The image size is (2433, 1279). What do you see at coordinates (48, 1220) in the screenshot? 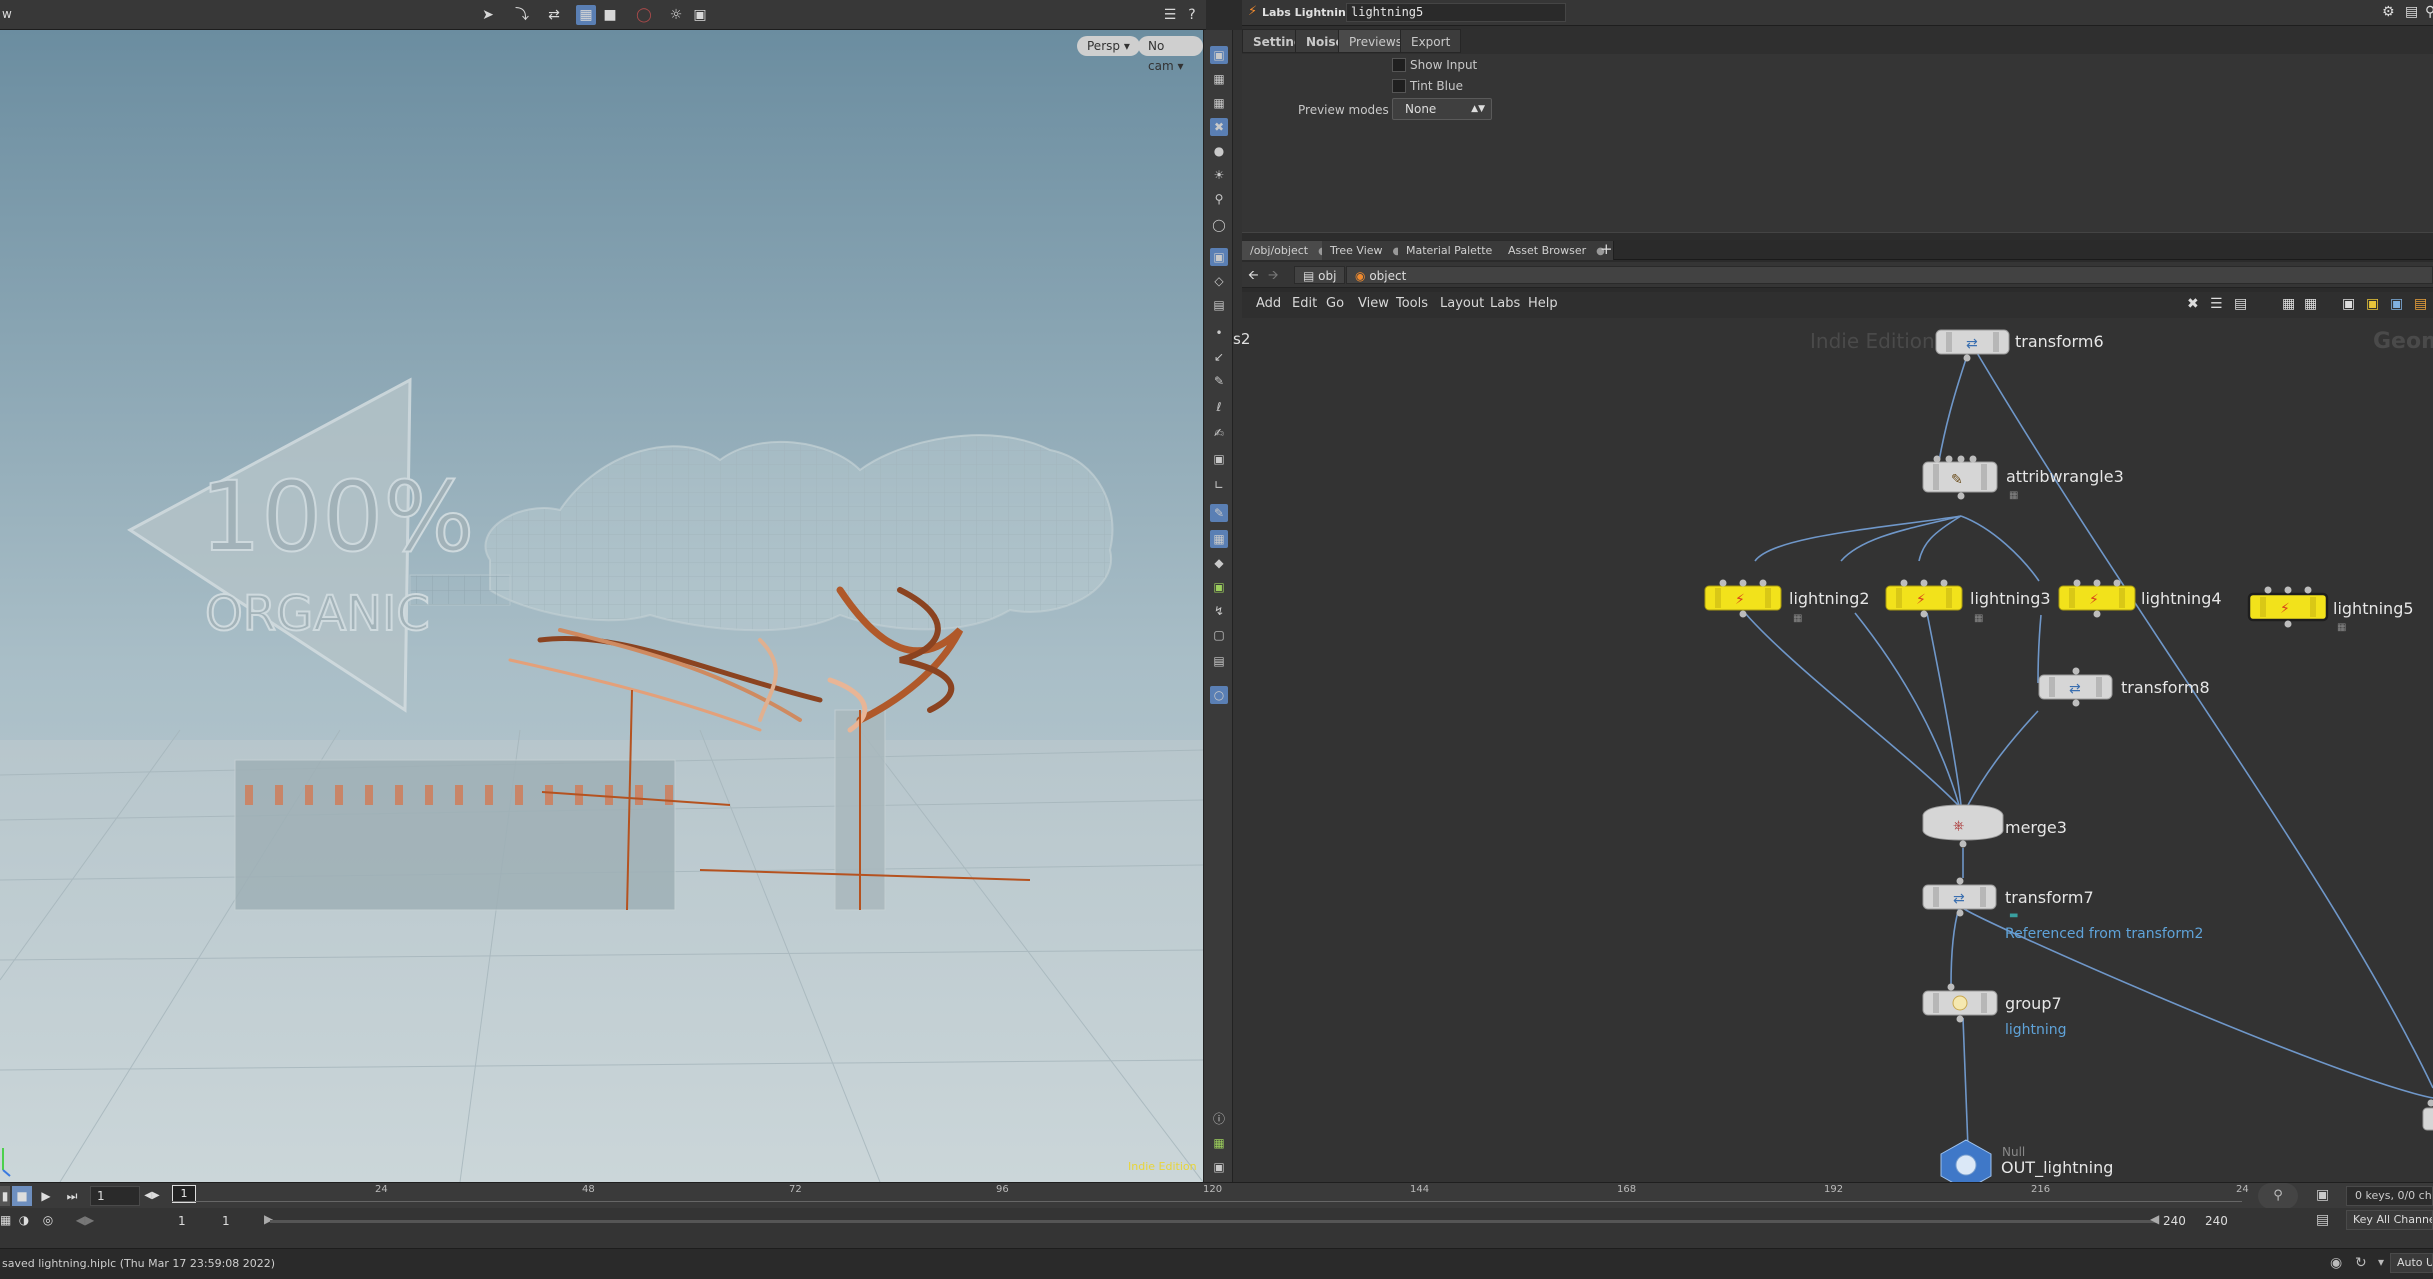
I see `sync-icon: ◎` at bounding box center [48, 1220].